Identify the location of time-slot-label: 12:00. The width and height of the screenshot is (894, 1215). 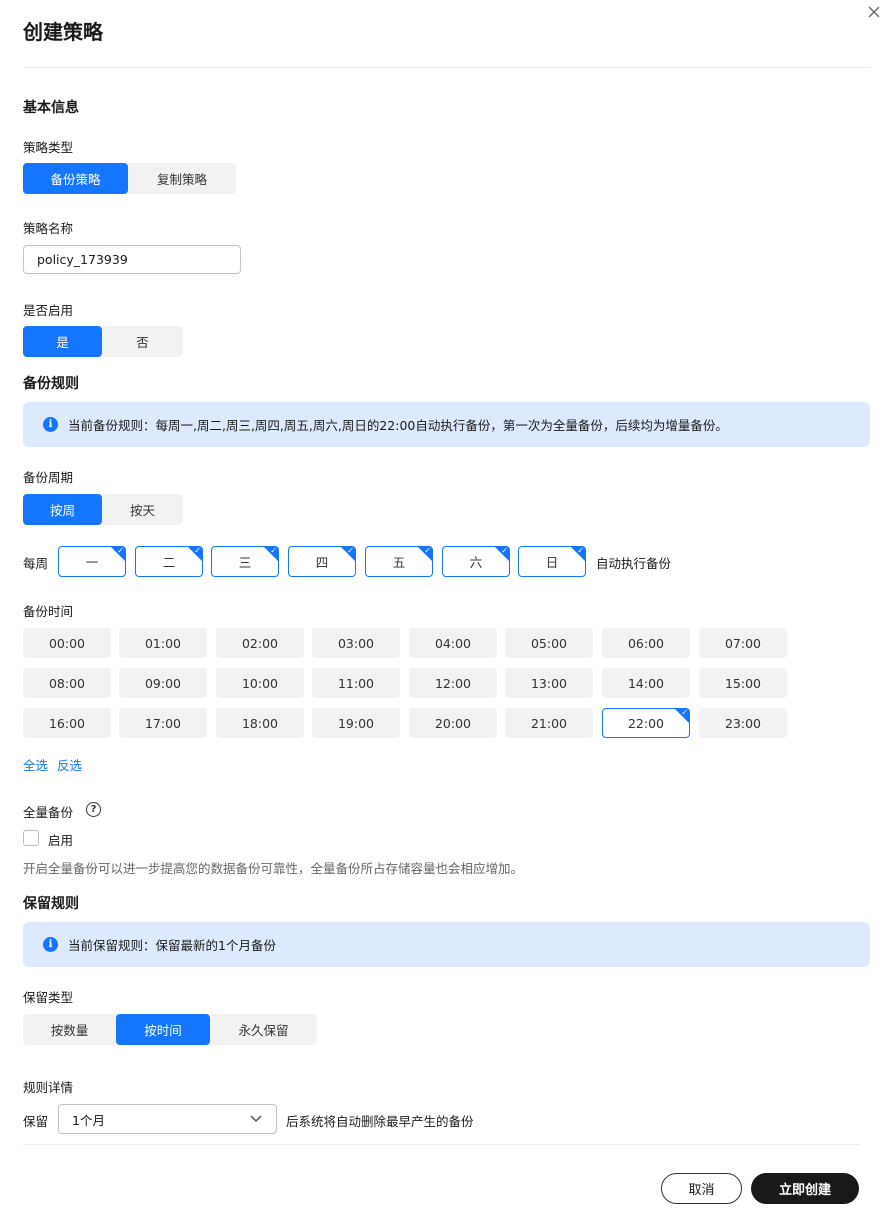
(453, 683).